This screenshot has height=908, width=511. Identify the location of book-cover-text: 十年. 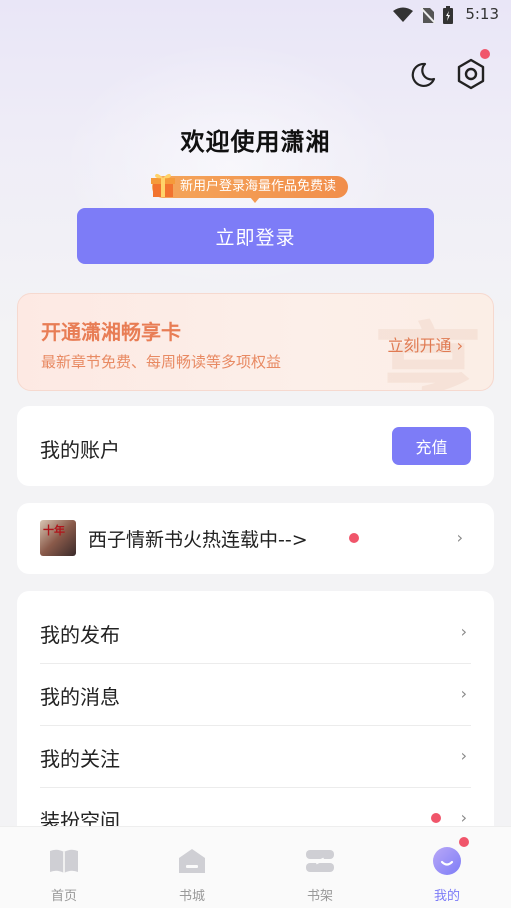
(54, 530).